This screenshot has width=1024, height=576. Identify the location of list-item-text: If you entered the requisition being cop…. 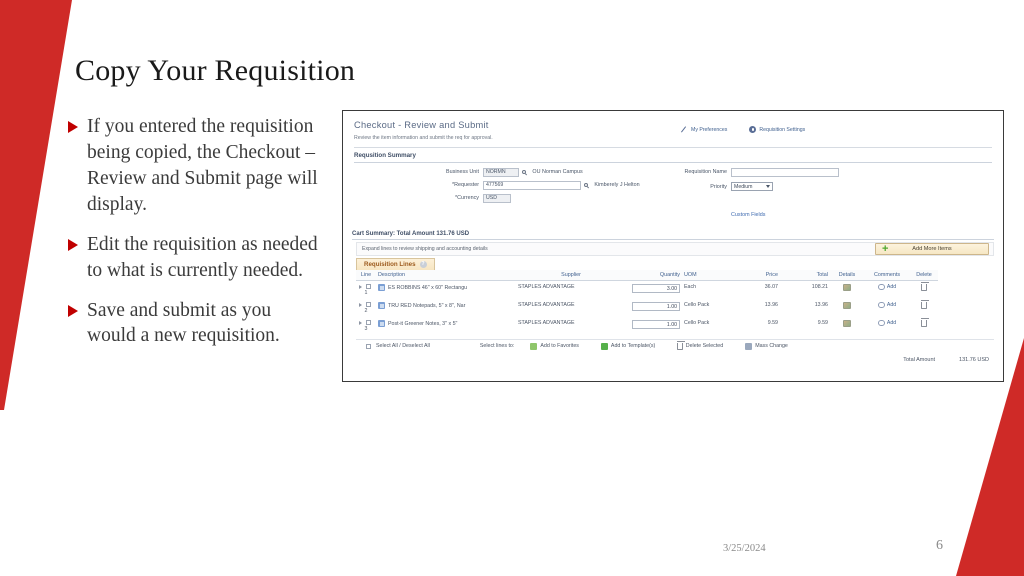
(202, 165).